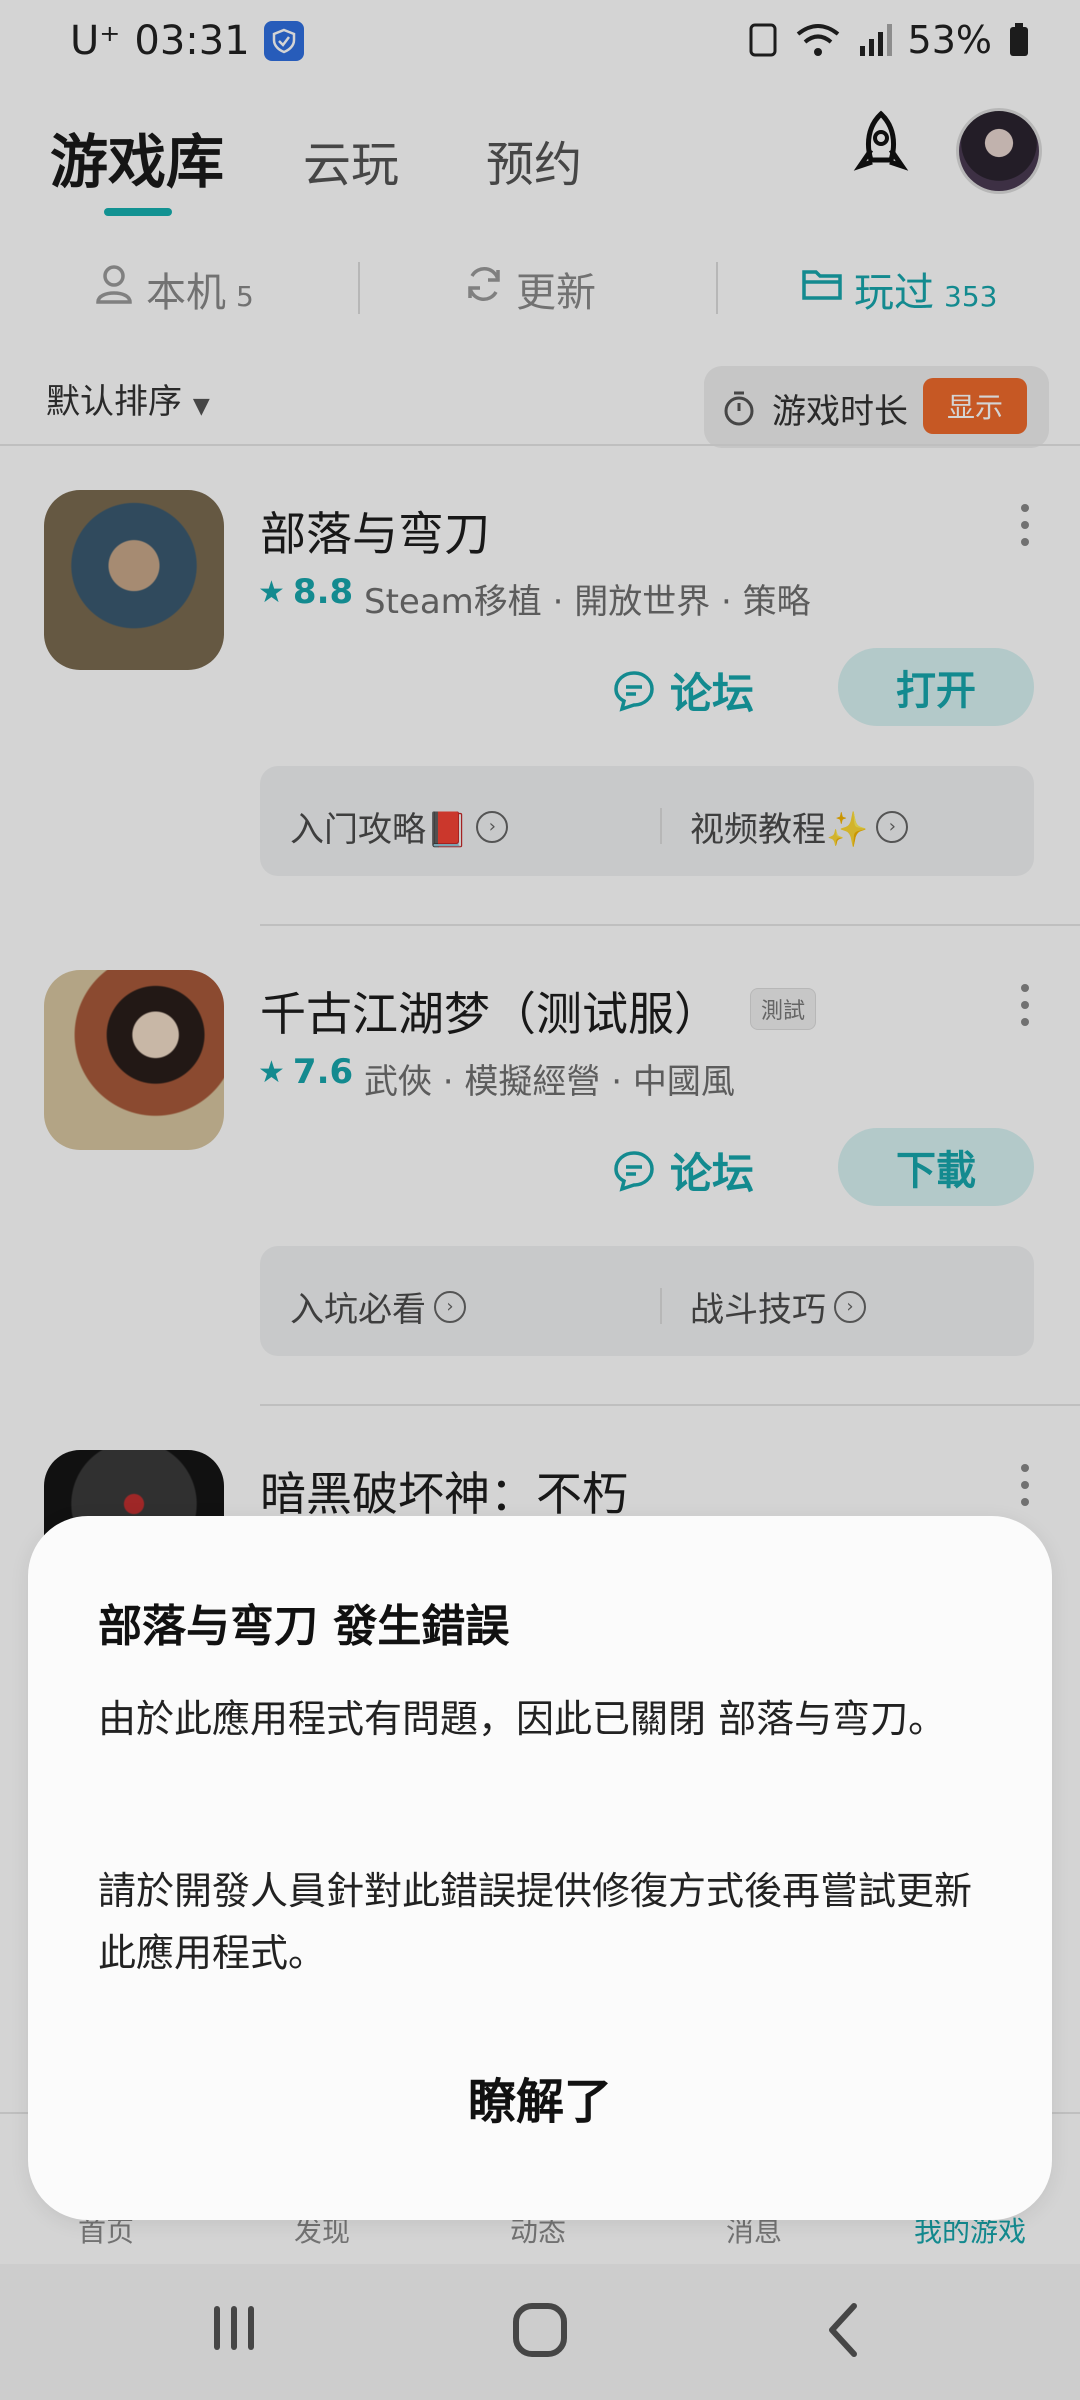 This screenshot has width=1080, height=2400. Describe the element at coordinates (304, 1626) in the screenshot. I see `dialog-title: 部落与弯刀 發生錯誤` at that location.